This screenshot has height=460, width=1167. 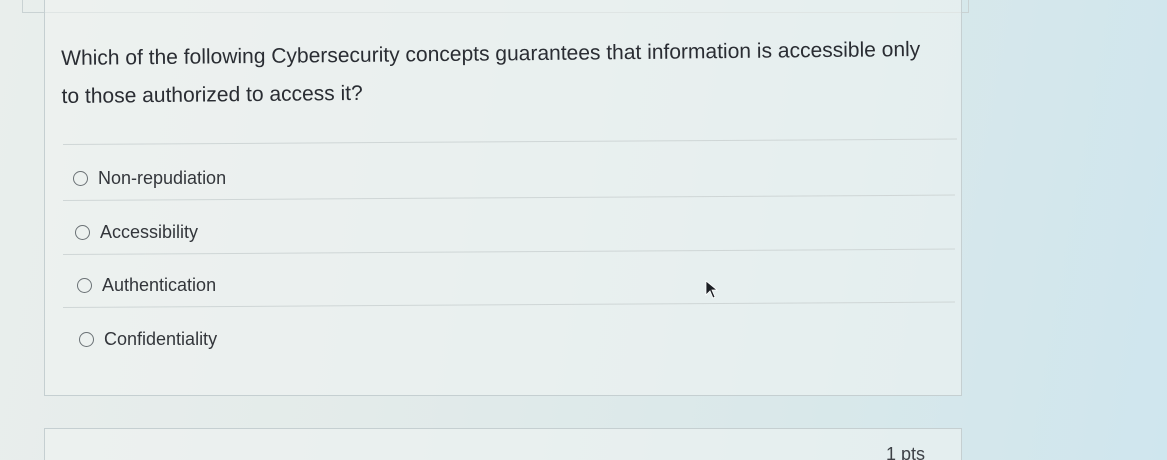 I want to click on option-label: Confidentiality, so click(x=161, y=339).